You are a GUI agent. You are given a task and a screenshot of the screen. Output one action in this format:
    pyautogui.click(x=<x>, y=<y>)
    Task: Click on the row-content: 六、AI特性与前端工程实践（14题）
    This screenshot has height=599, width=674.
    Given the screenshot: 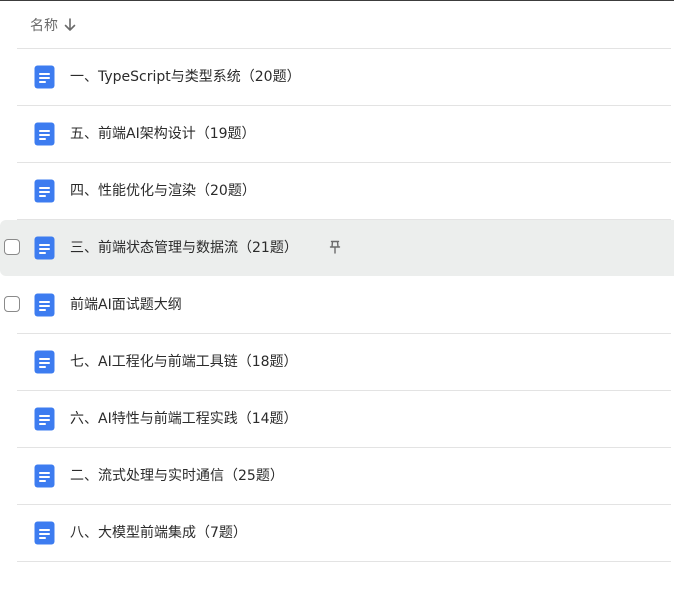 What is the action you would take?
    pyautogui.click(x=344, y=419)
    